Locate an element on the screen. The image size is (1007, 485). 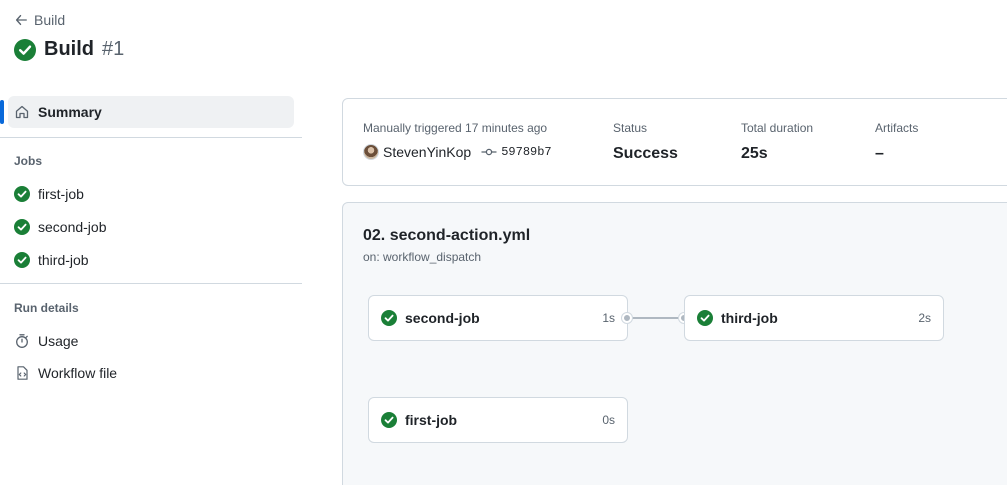
artifacts-column: Artifacts – is located at coordinates (896, 142).